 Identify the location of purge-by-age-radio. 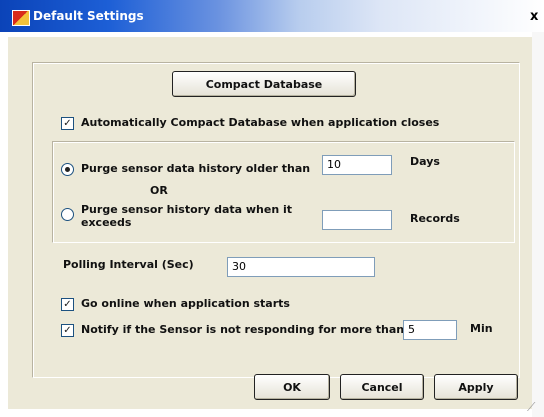
(67, 169).